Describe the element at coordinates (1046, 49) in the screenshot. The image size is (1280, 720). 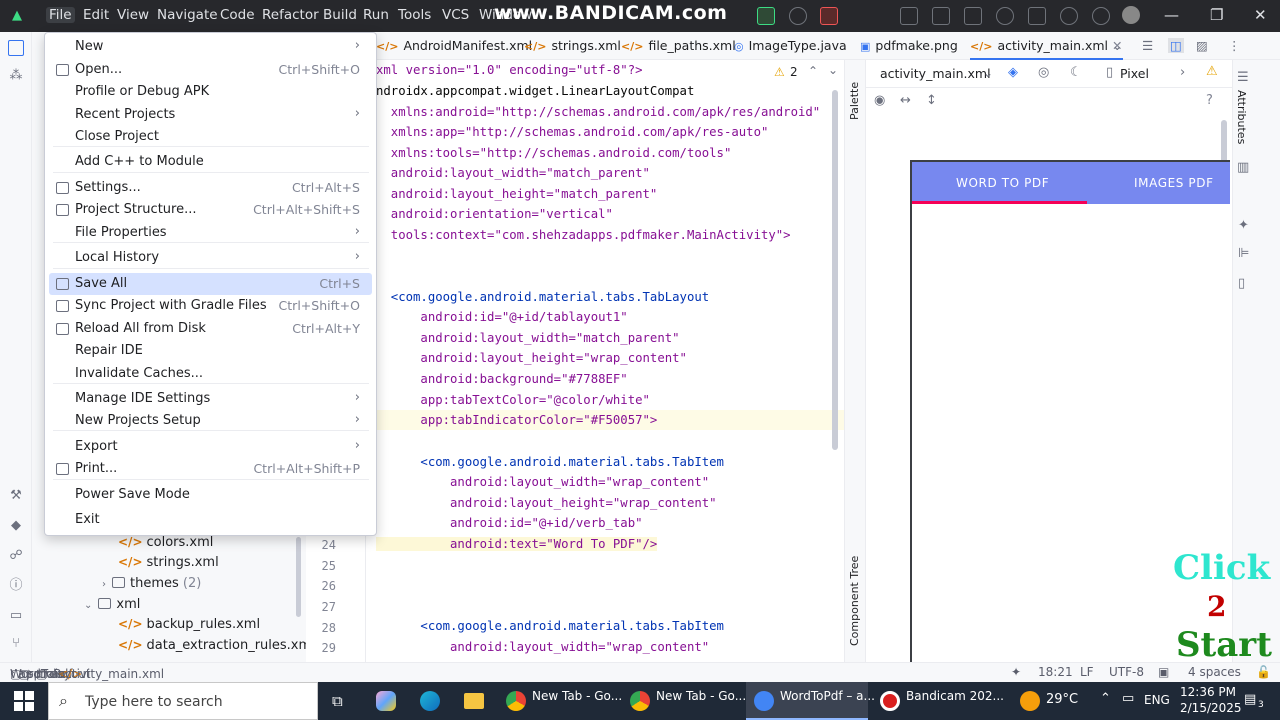
I see `tab-activity-main: </> activity_main.xml ✕` at that location.